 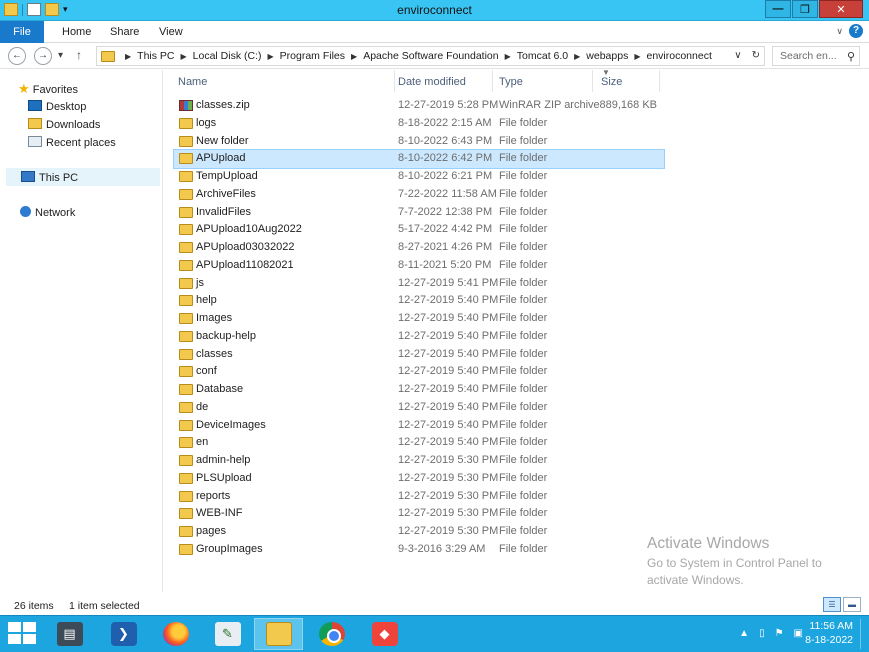 I want to click on taskbar-chrome, so click(x=331, y=634).